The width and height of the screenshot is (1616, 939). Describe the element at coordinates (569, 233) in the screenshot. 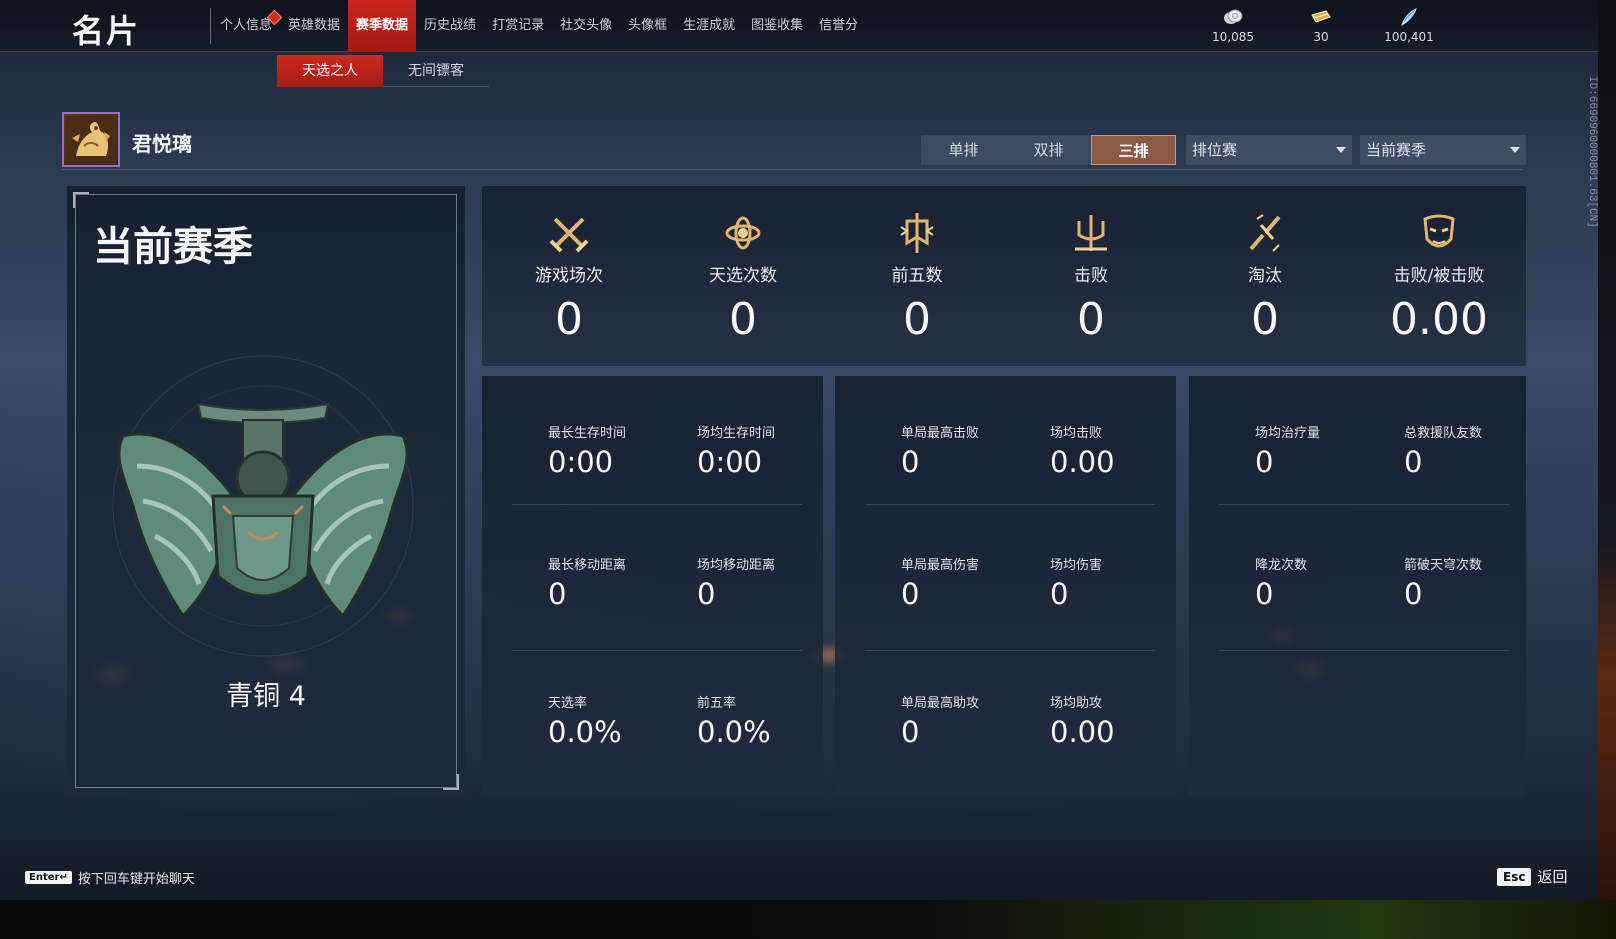

I see `crossed-swords-icon` at that location.